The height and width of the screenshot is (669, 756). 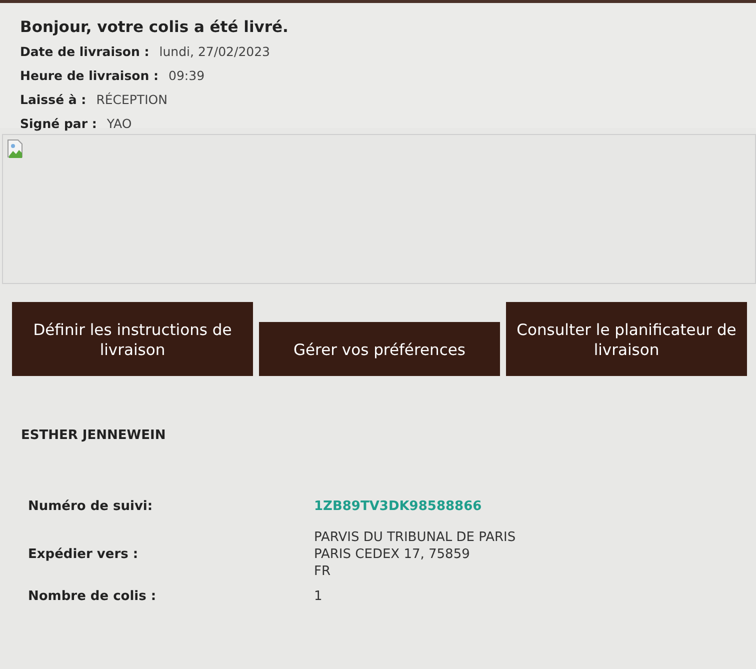 What do you see at coordinates (323, 571) in the screenshot?
I see `detail-value: FR` at bounding box center [323, 571].